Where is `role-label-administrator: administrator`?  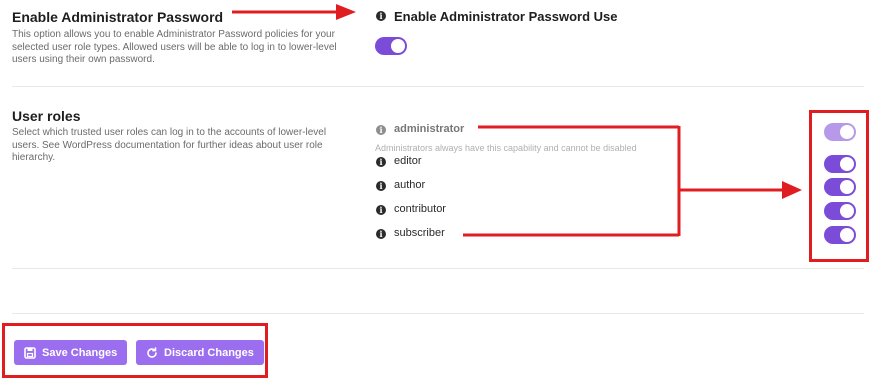
role-label-administrator: administrator is located at coordinates (429, 129).